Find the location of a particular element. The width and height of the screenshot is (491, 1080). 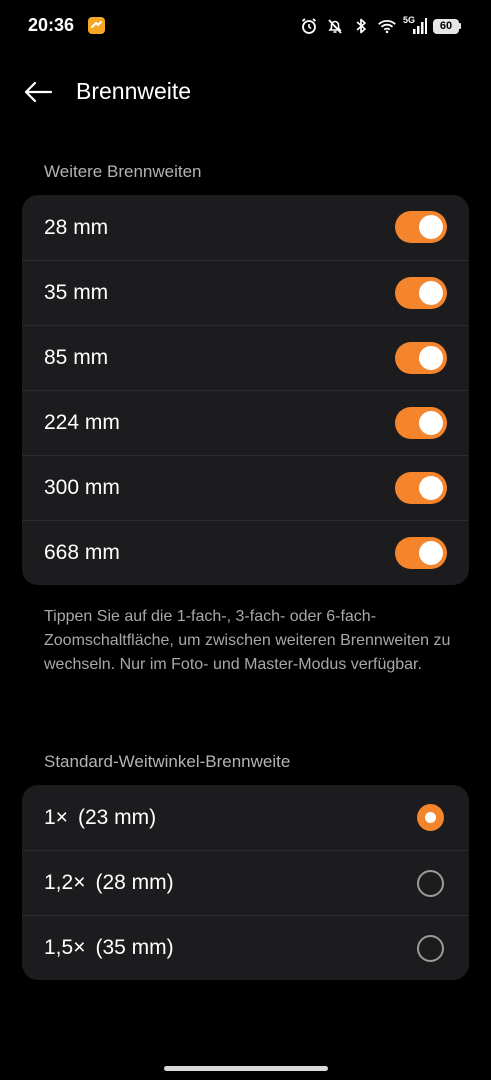

app-header: Brennweite is located at coordinates (245, 91).